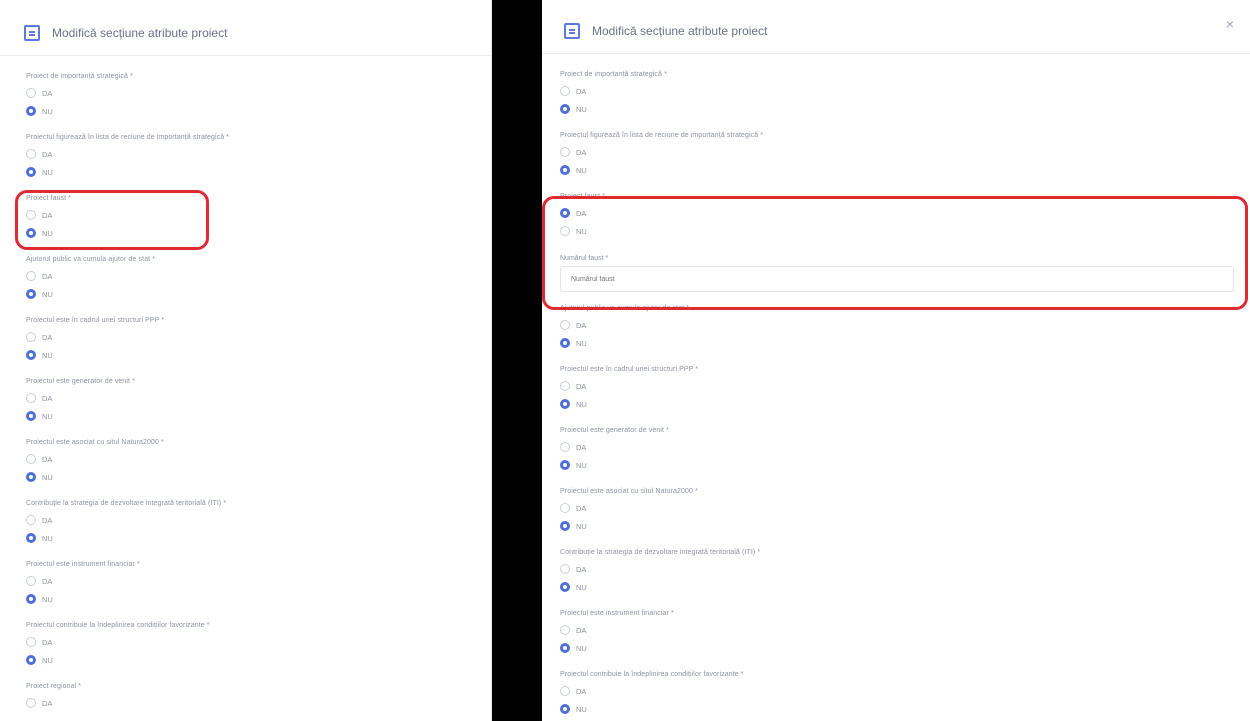  I want to click on field-label: Proiectul este generator de venit *, so click(614, 430).